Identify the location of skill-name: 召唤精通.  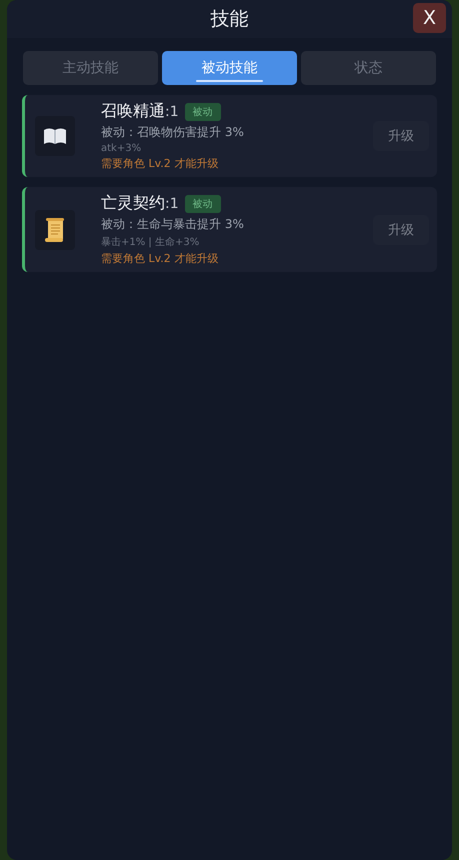
(133, 111).